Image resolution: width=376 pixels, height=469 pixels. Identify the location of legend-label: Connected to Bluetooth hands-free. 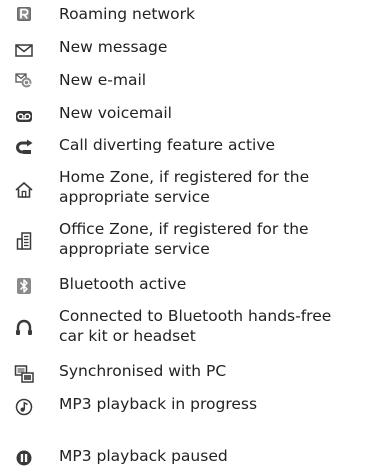
(195, 316).